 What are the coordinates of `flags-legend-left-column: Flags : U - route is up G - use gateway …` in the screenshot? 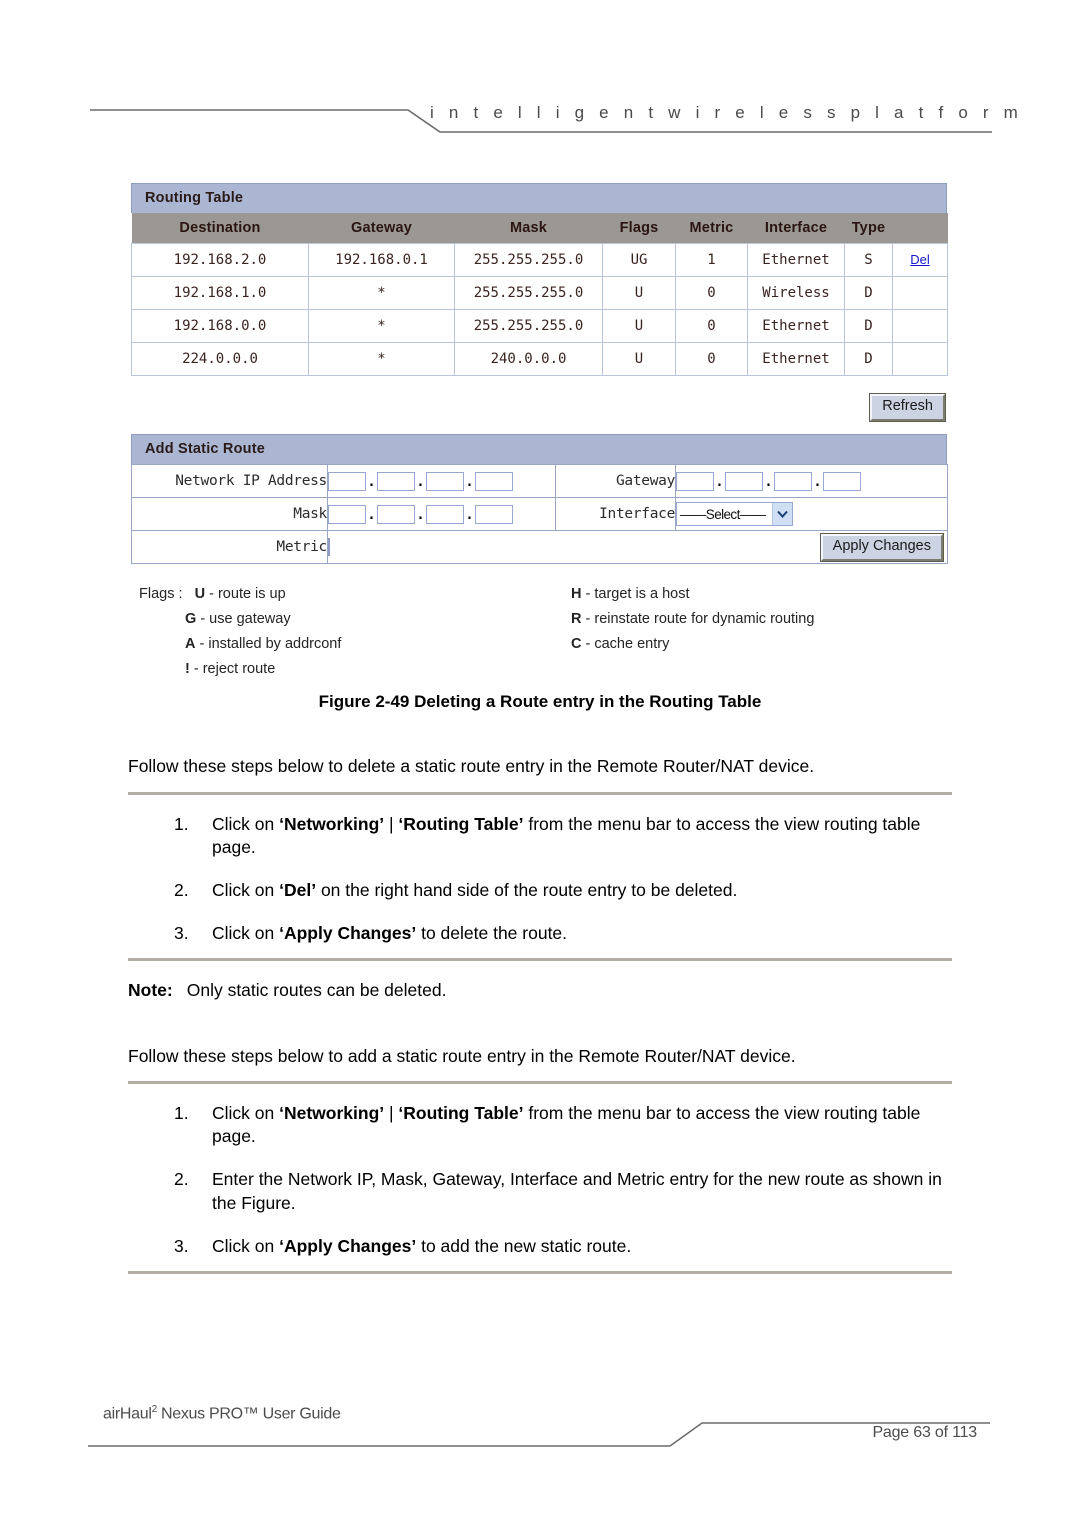 It's located at (359, 636).